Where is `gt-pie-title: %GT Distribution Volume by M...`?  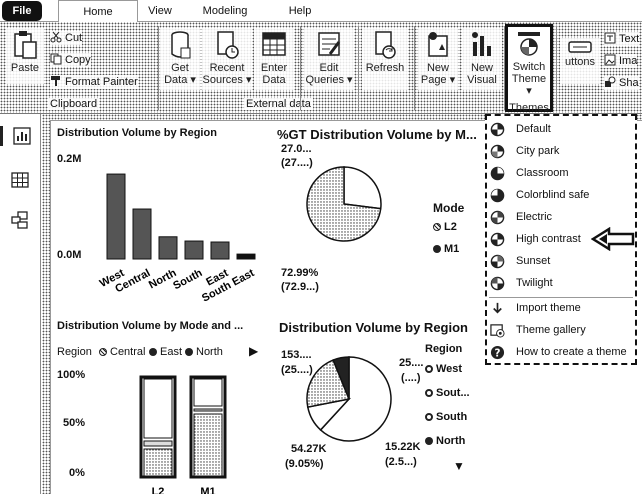 gt-pie-title: %GT Distribution Volume by M... is located at coordinates (377, 134).